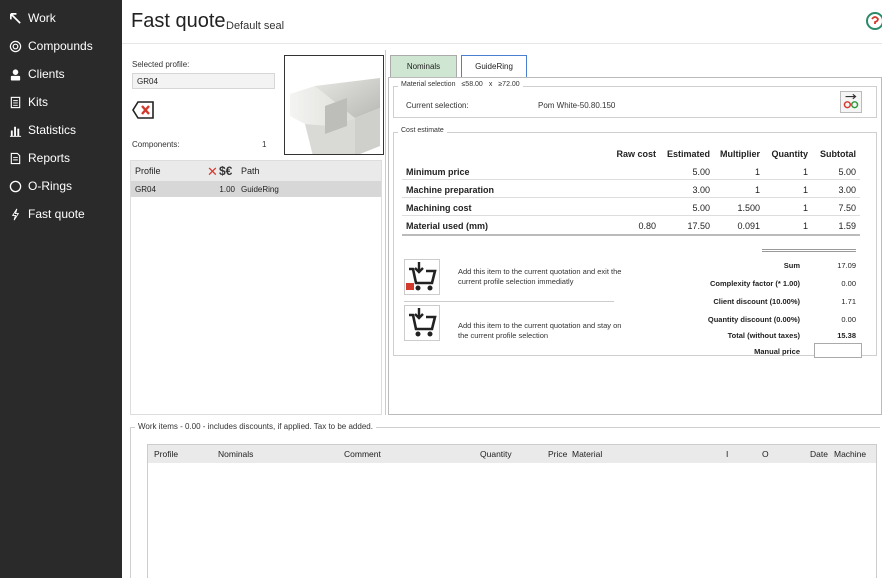 This screenshot has height=578, width=882. I want to click on document-icon, so click(15, 102).